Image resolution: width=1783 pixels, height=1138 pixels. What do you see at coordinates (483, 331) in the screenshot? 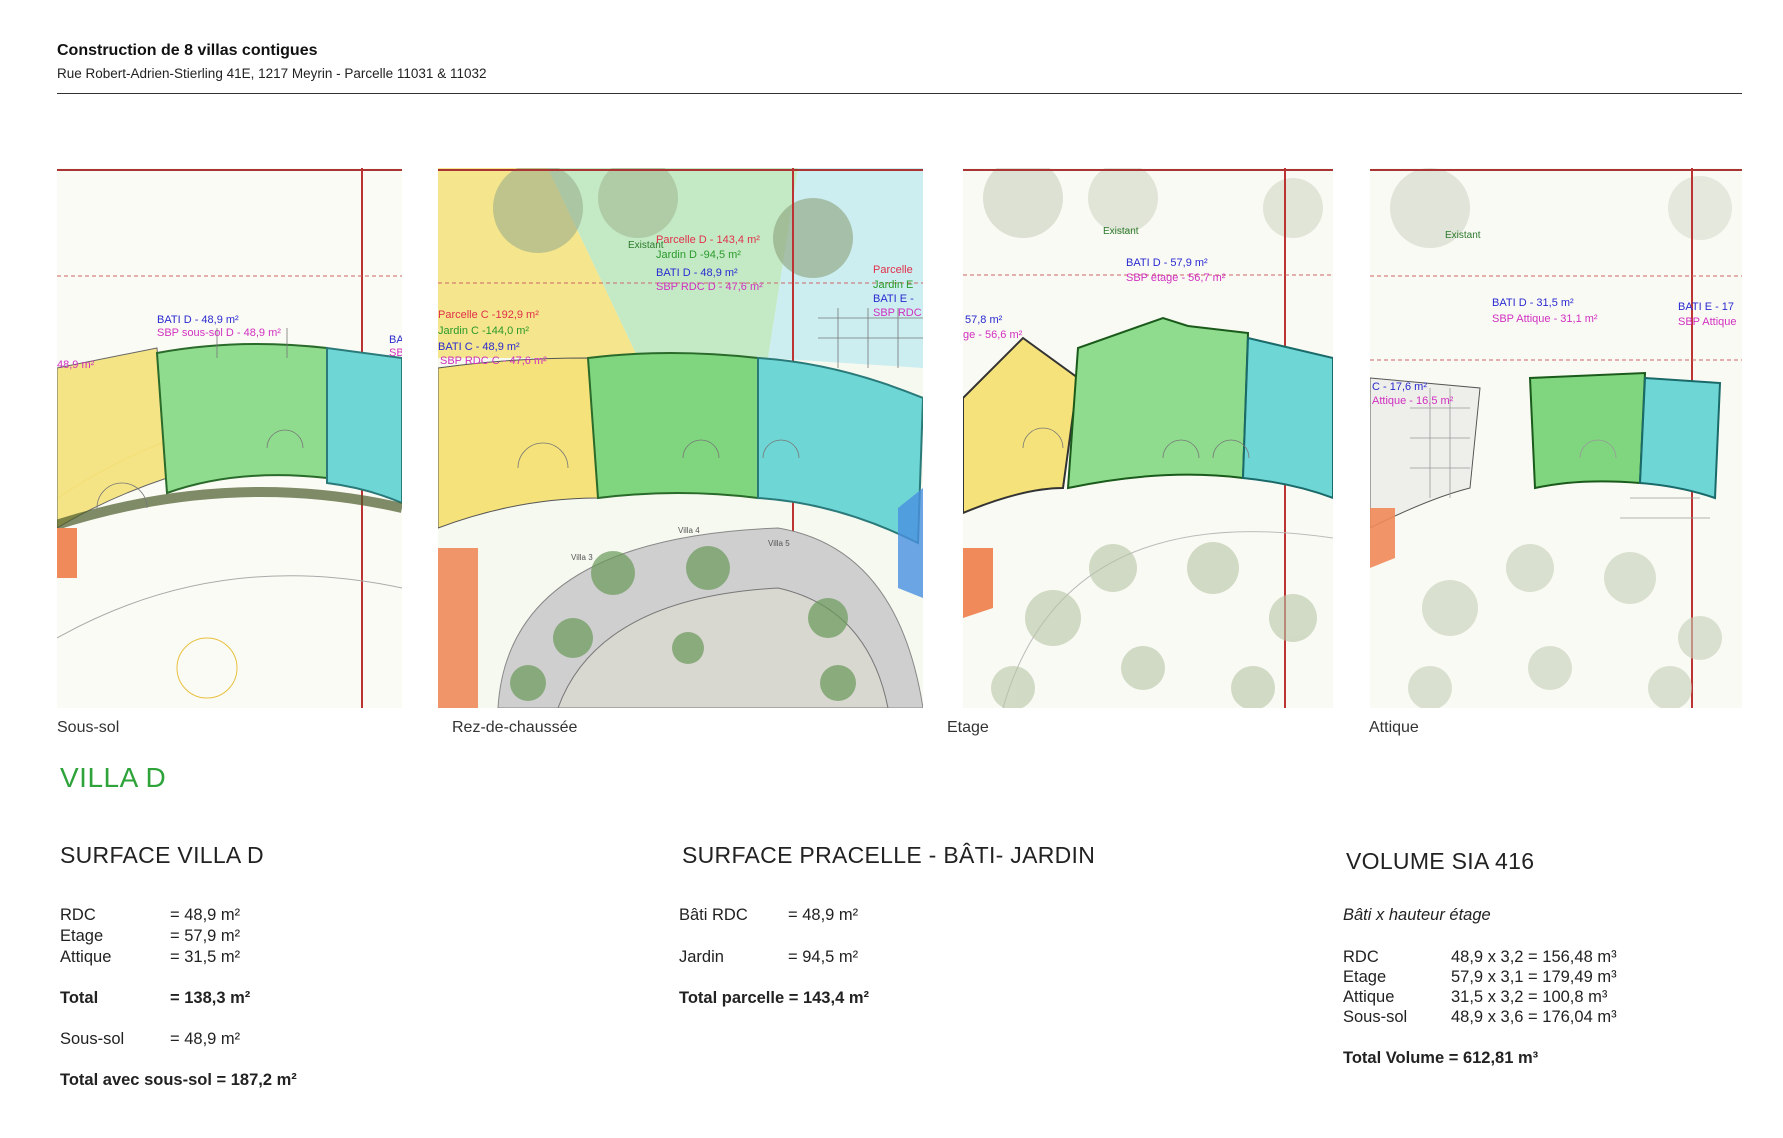
I see `rdc-jardin-c: Jardin C -144,0 m²` at bounding box center [483, 331].